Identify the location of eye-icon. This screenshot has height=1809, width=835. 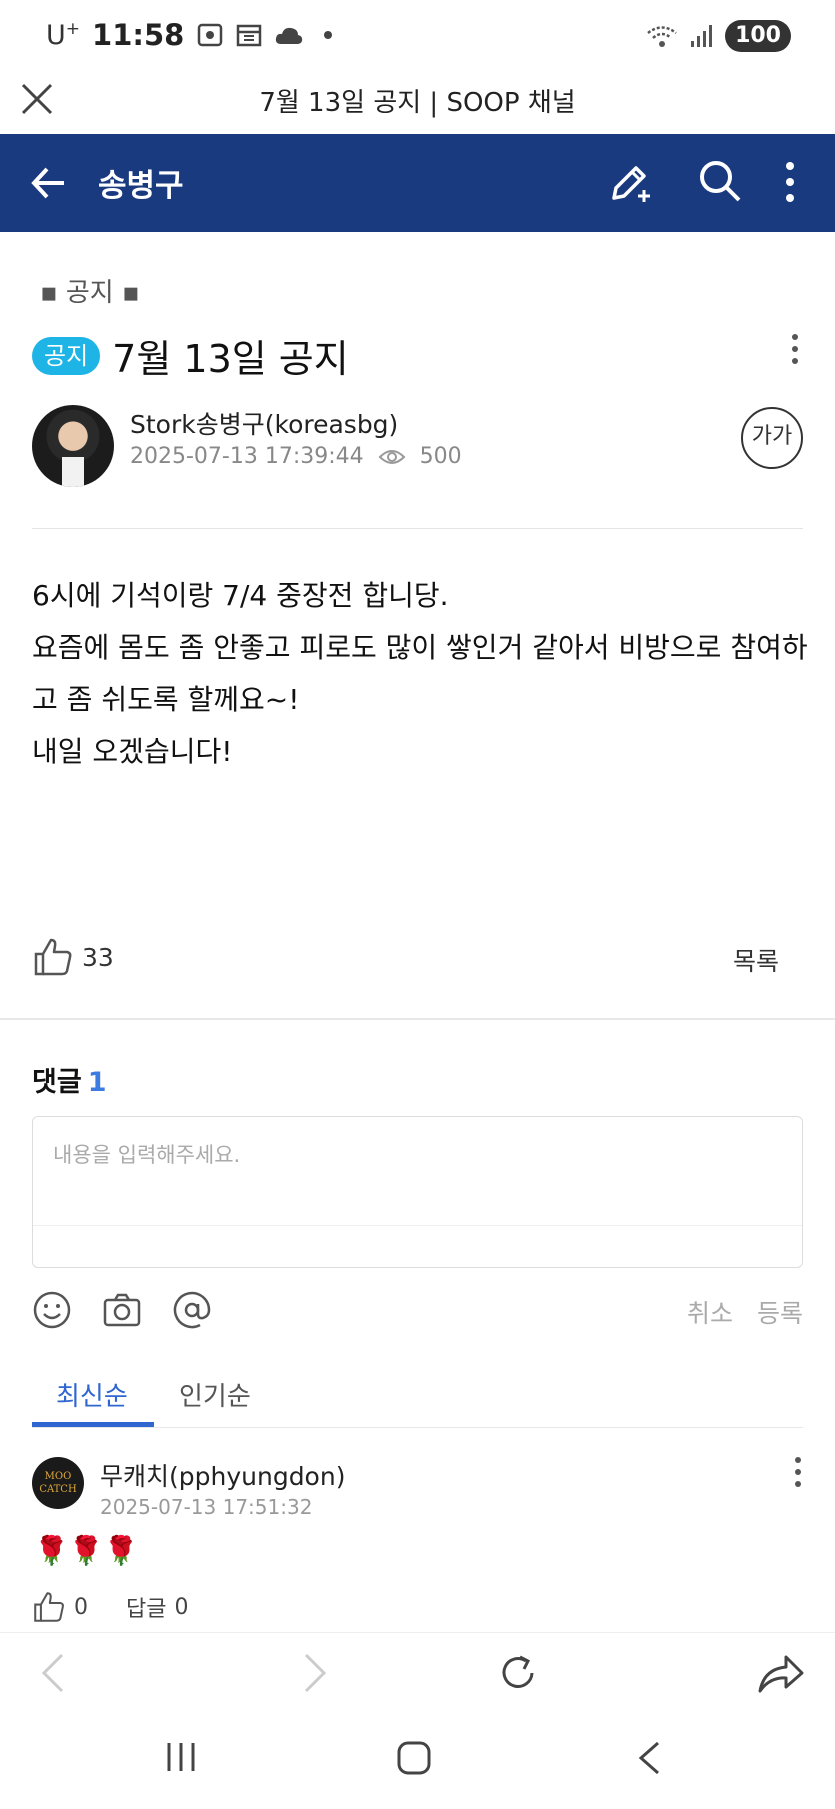
(392, 456).